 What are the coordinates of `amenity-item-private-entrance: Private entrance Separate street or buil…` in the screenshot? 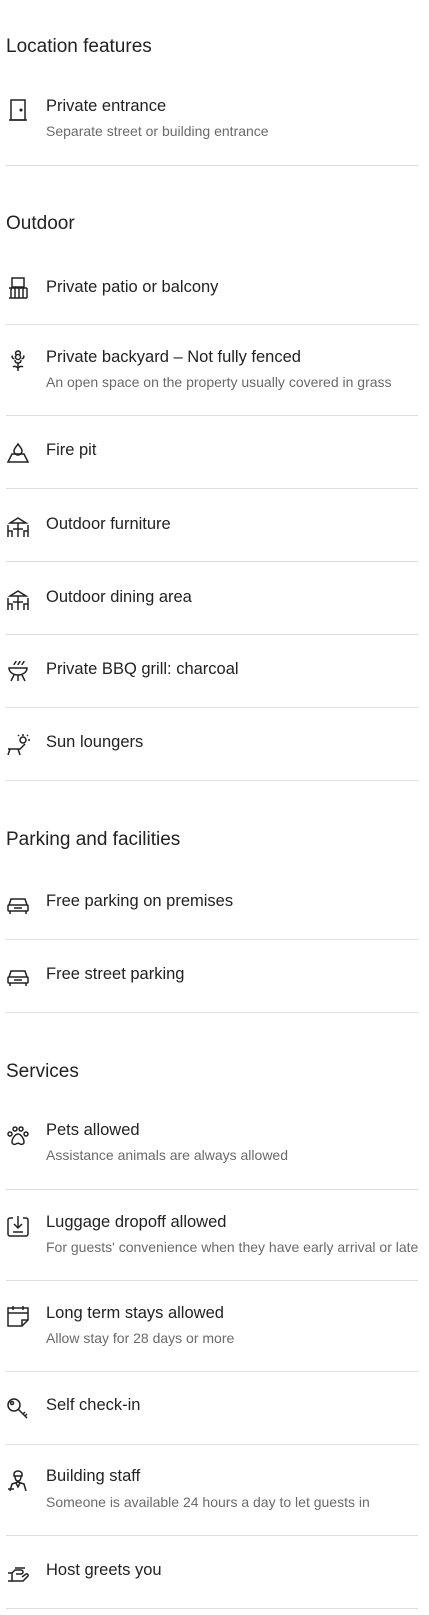 It's located at (217, 123).